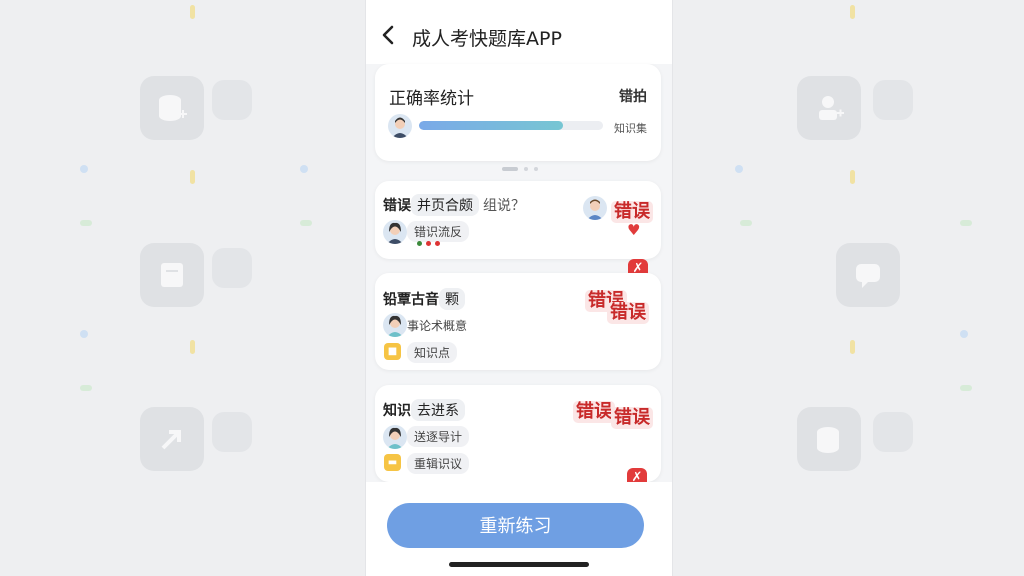 Image resolution: width=1024 pixels, height=576 pixels. I want to click on user-add-icon, so click(829, 108).